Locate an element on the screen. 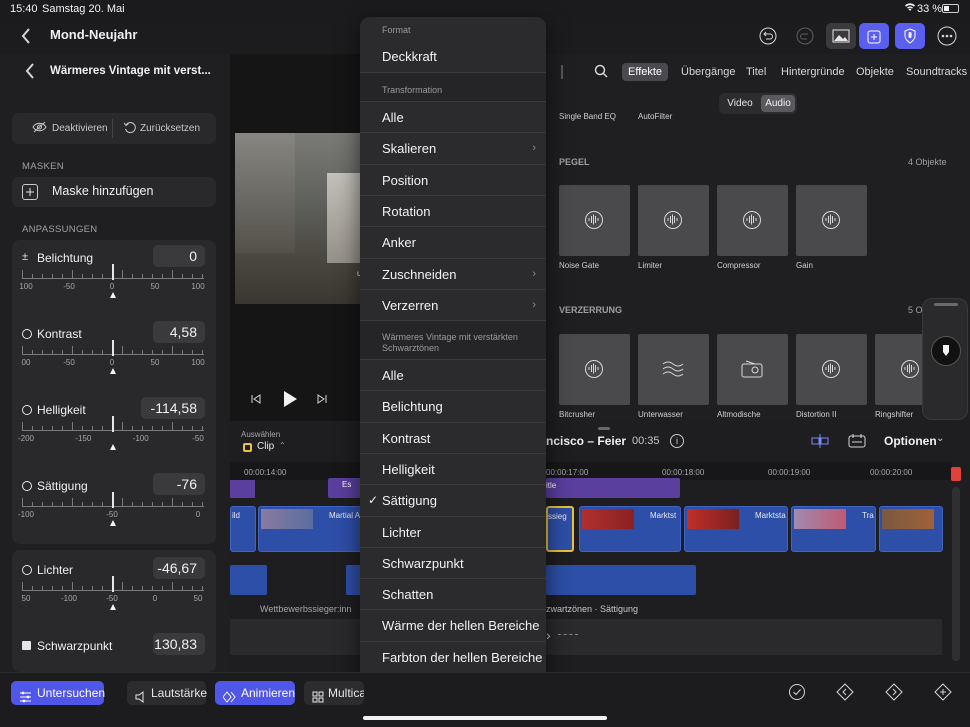  title-clip: itle is located at coordinates (613, 488).